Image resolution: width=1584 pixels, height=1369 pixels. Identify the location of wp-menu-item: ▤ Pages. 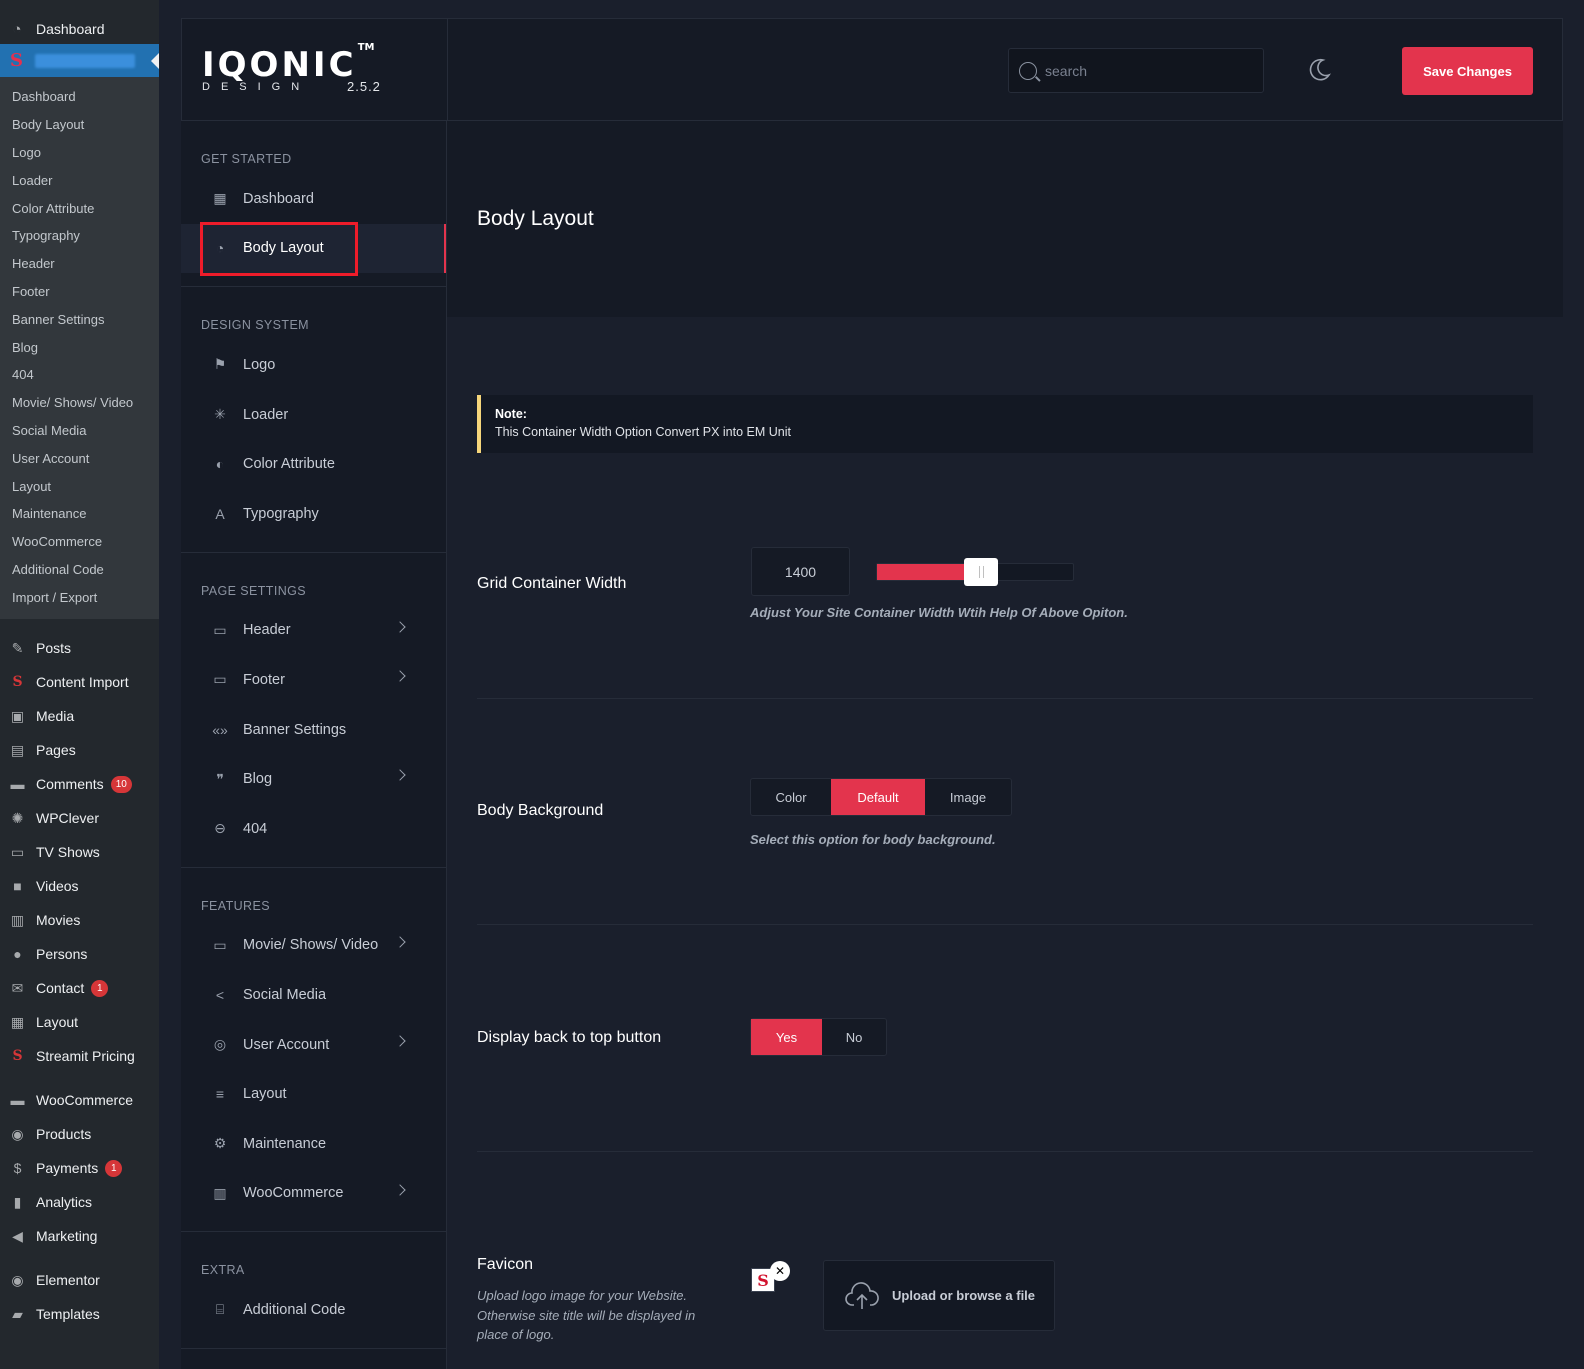
(79, 750).